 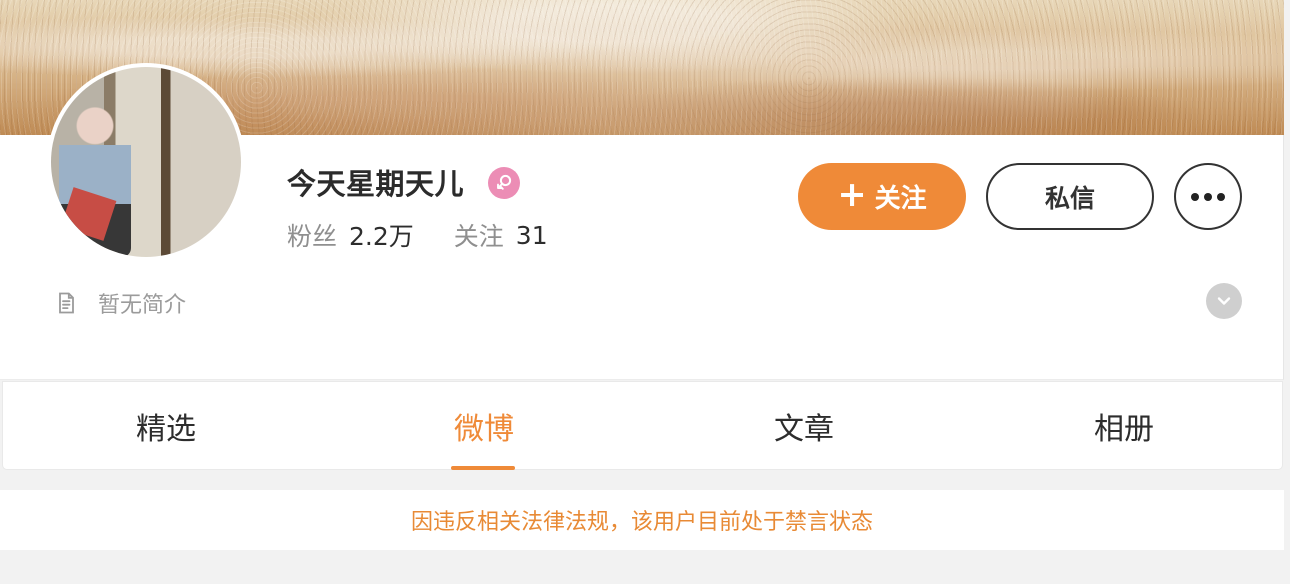 I want to click on message-button-label: 私信, so click(x=1069, y=198).